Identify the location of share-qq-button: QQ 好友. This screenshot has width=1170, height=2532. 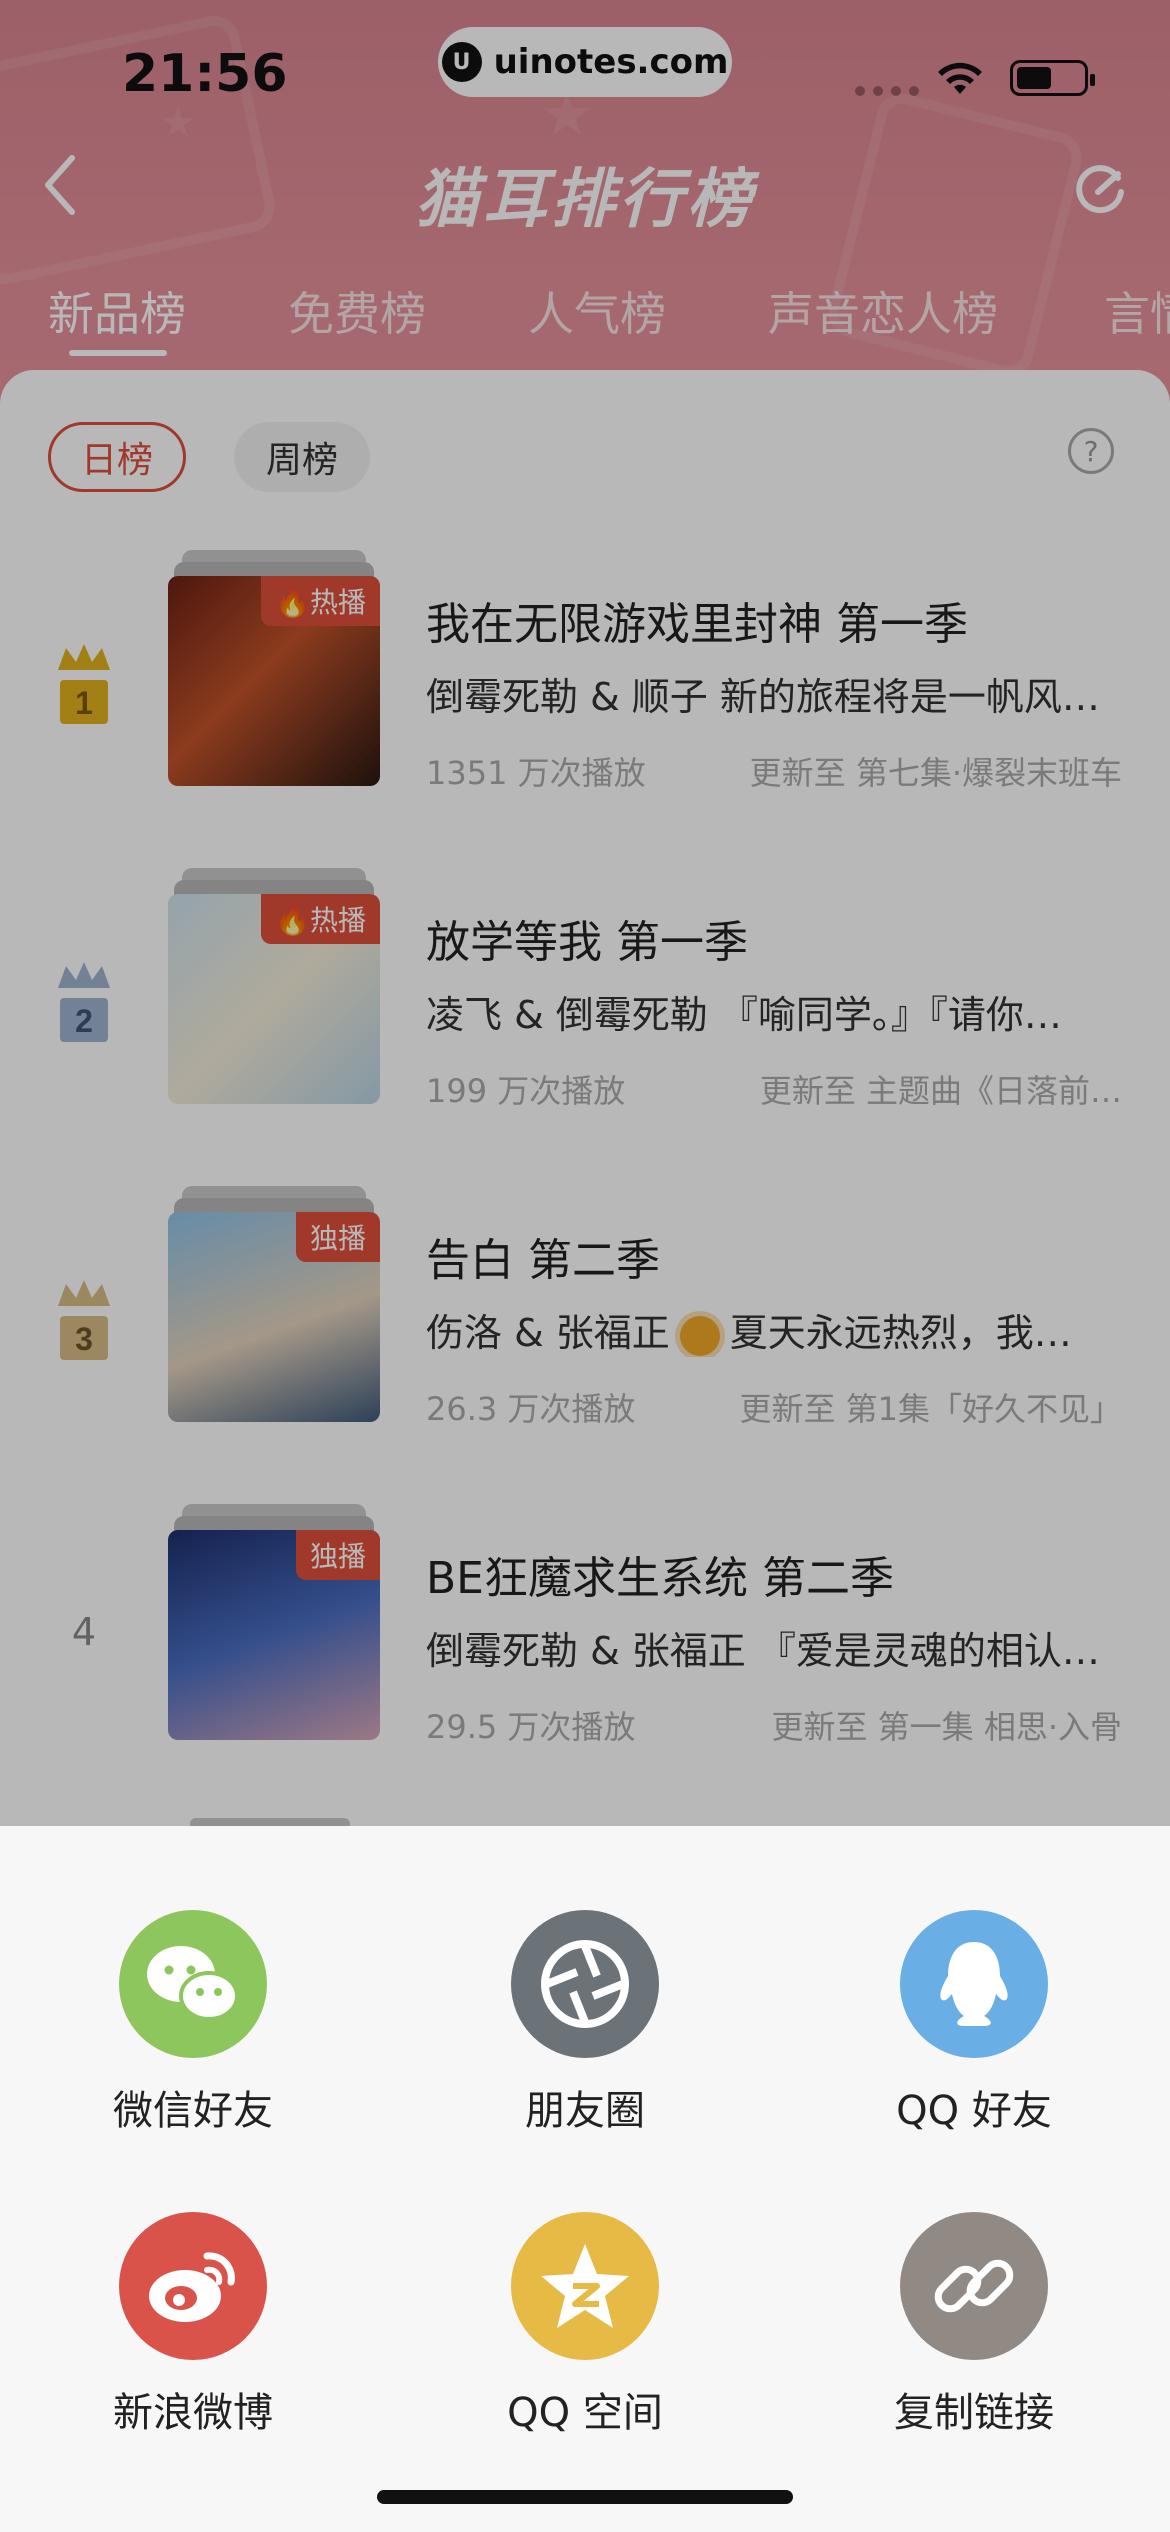
(974, 2023).